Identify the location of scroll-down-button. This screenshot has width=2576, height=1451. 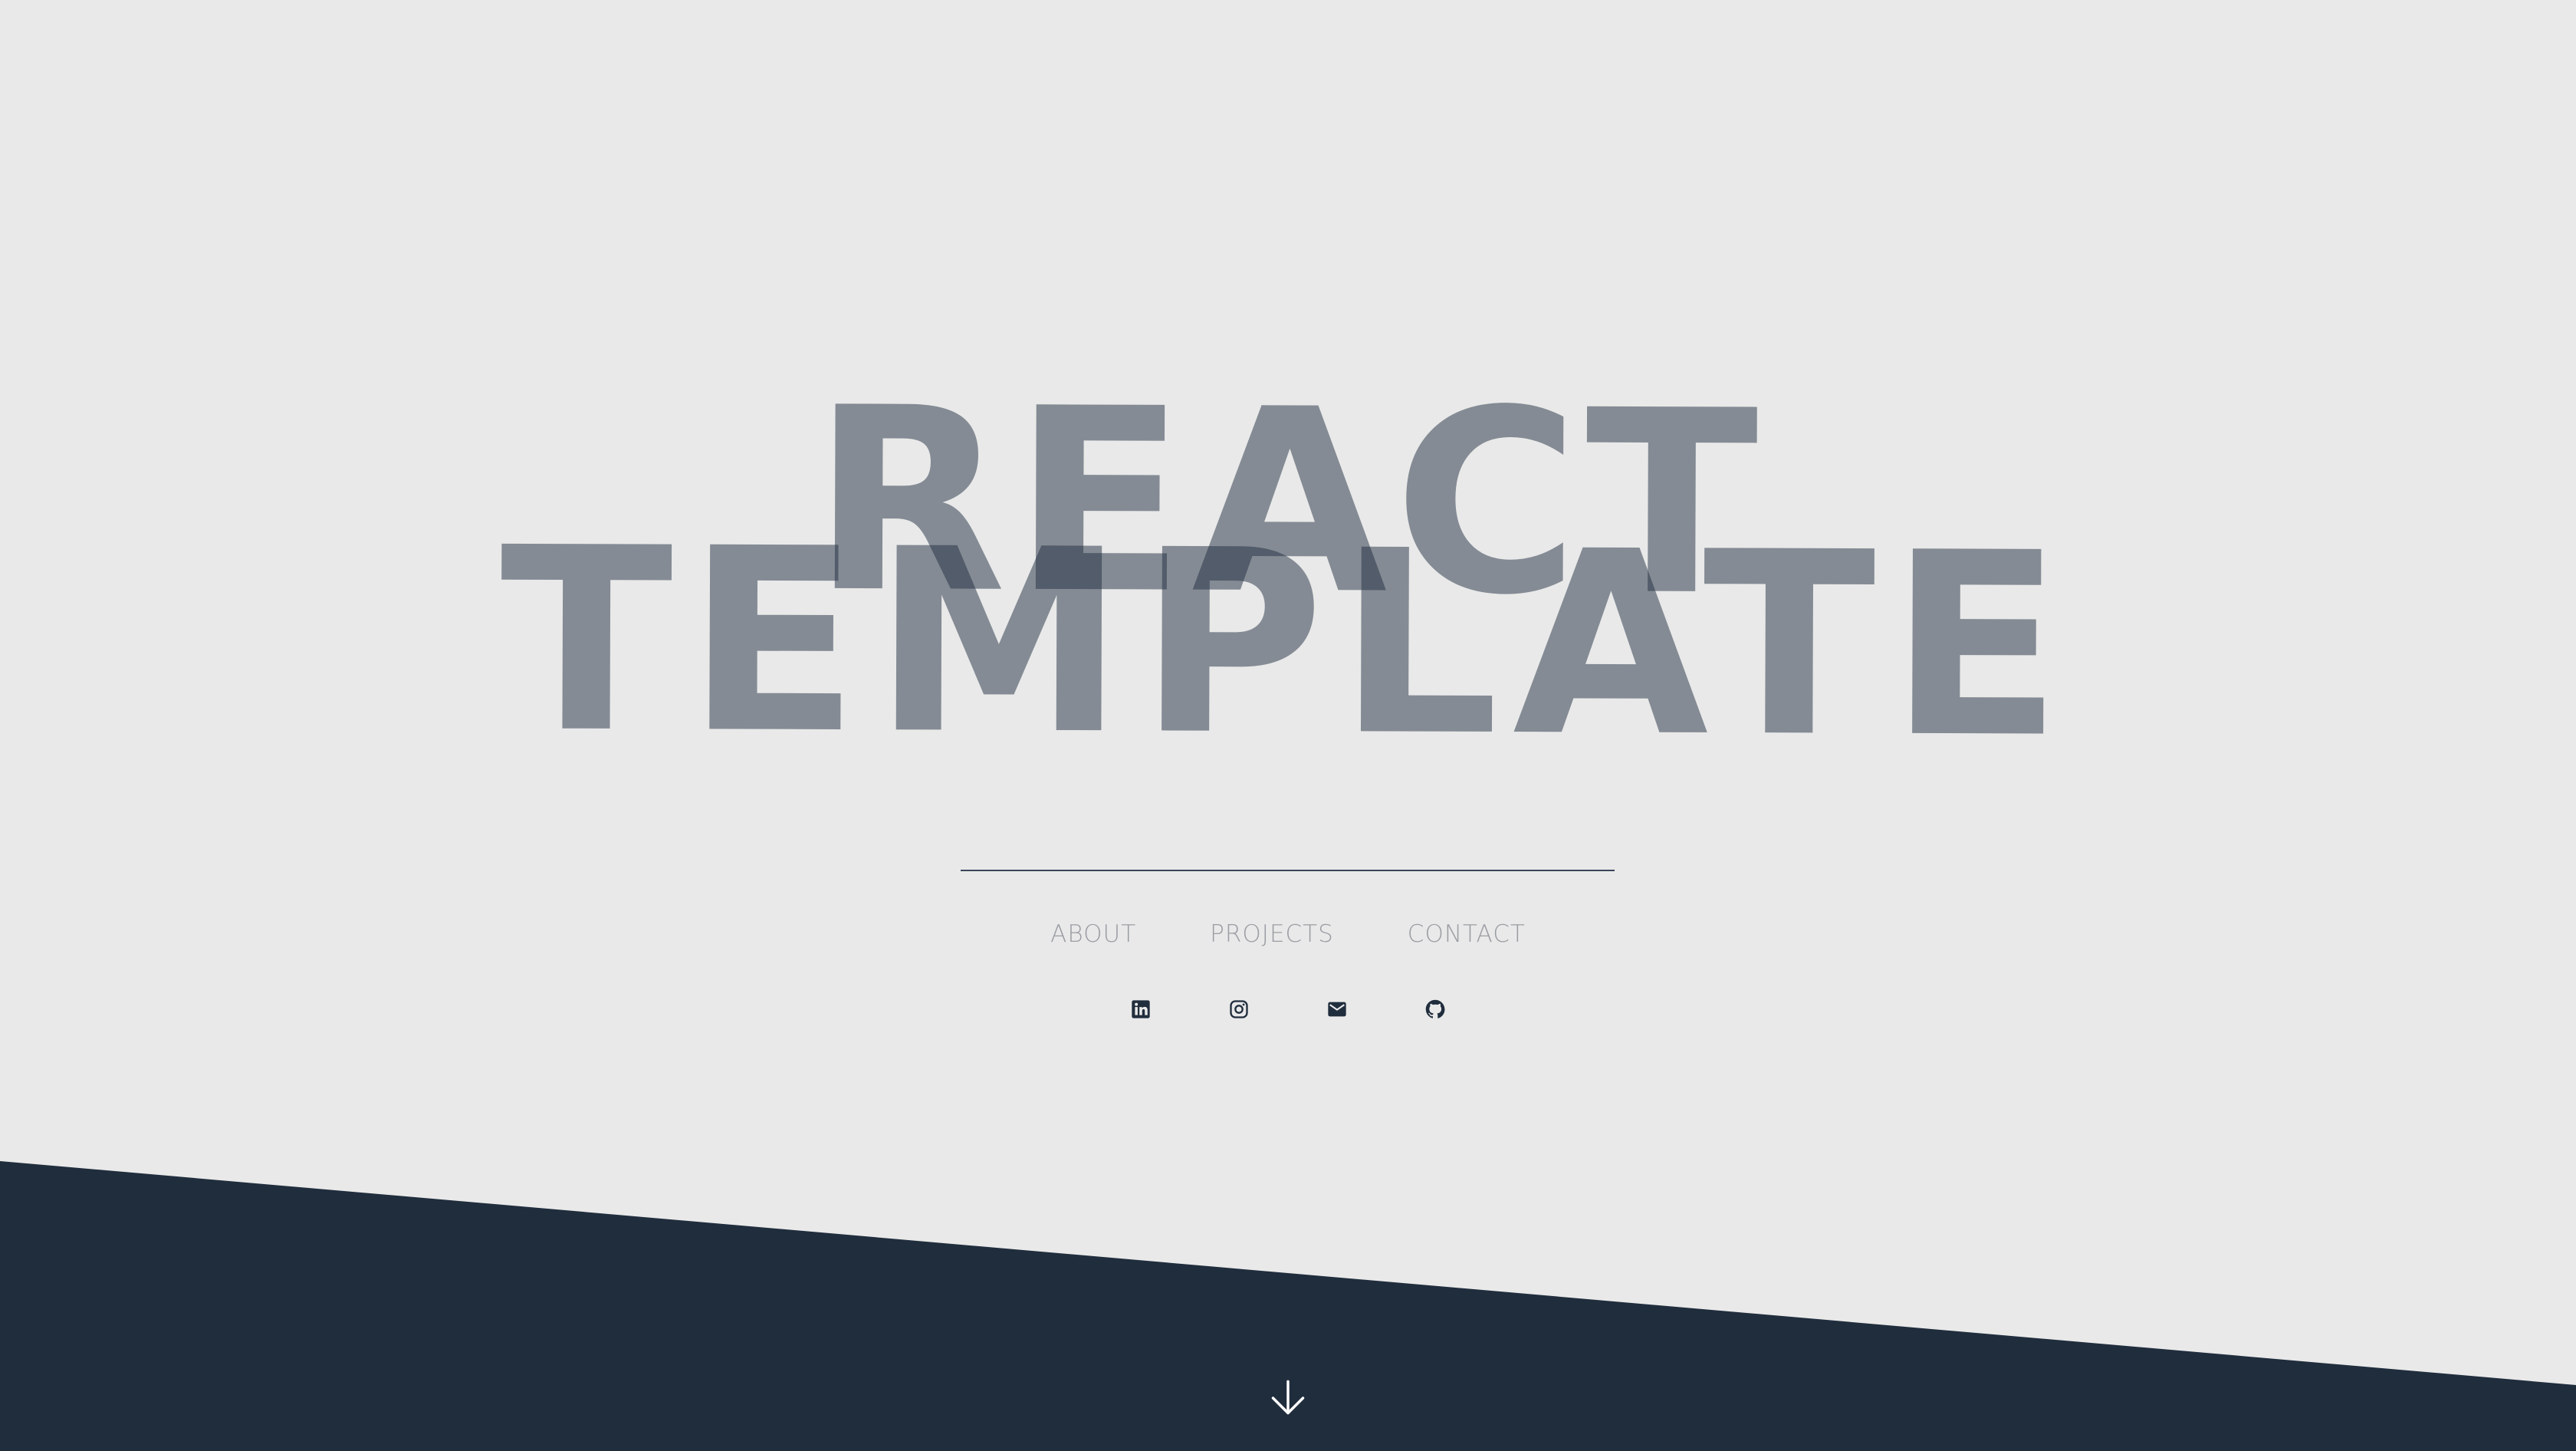
(1288, 1398).